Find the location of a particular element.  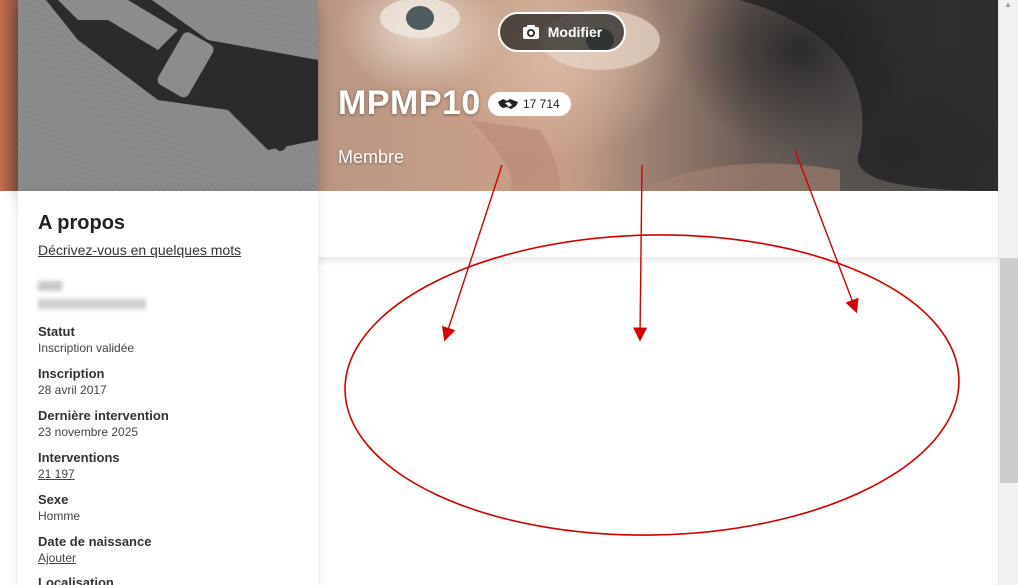

tab-bar-shadow is located at coordinates (658, 262).